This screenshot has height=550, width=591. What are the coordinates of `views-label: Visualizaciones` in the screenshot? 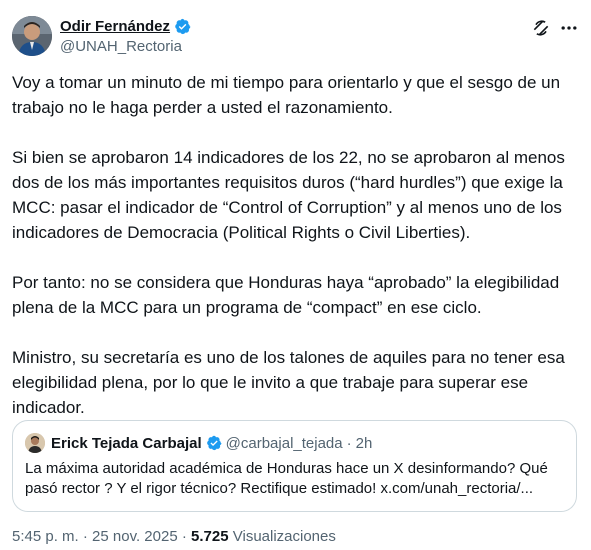 It's located at (284, 536).